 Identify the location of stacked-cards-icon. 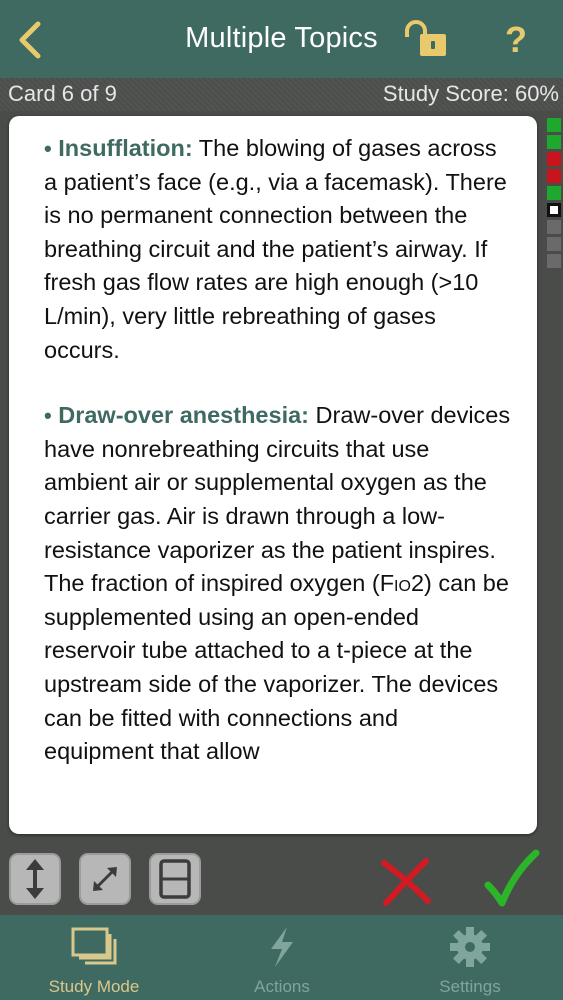
(94, 946).